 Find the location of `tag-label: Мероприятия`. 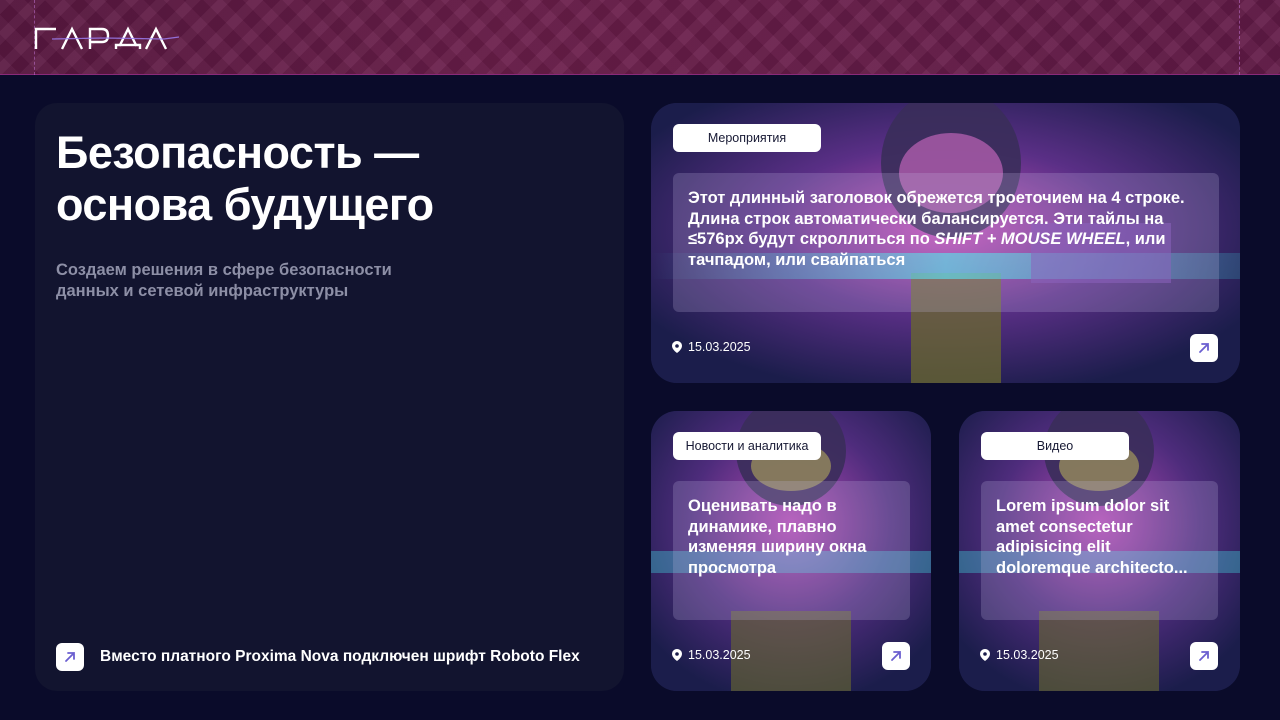

tag-label: Мероприятия is located at coordinates (747, 138).